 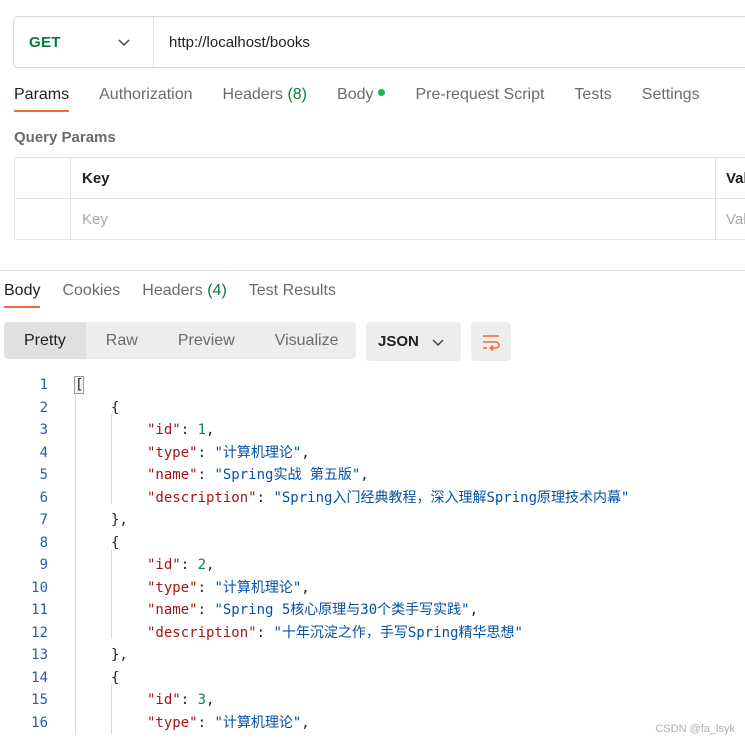 What do you see at coordinates (398, 341) in the screenshot?
I see `format-label: JSON` at bounding box center [398, 341].